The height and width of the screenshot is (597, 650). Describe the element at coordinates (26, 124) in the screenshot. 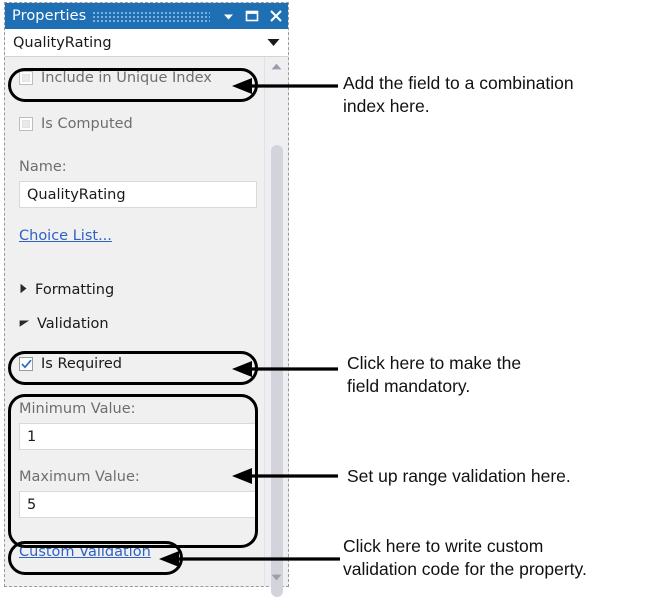

I see `is-computed-checkbox` at that location.